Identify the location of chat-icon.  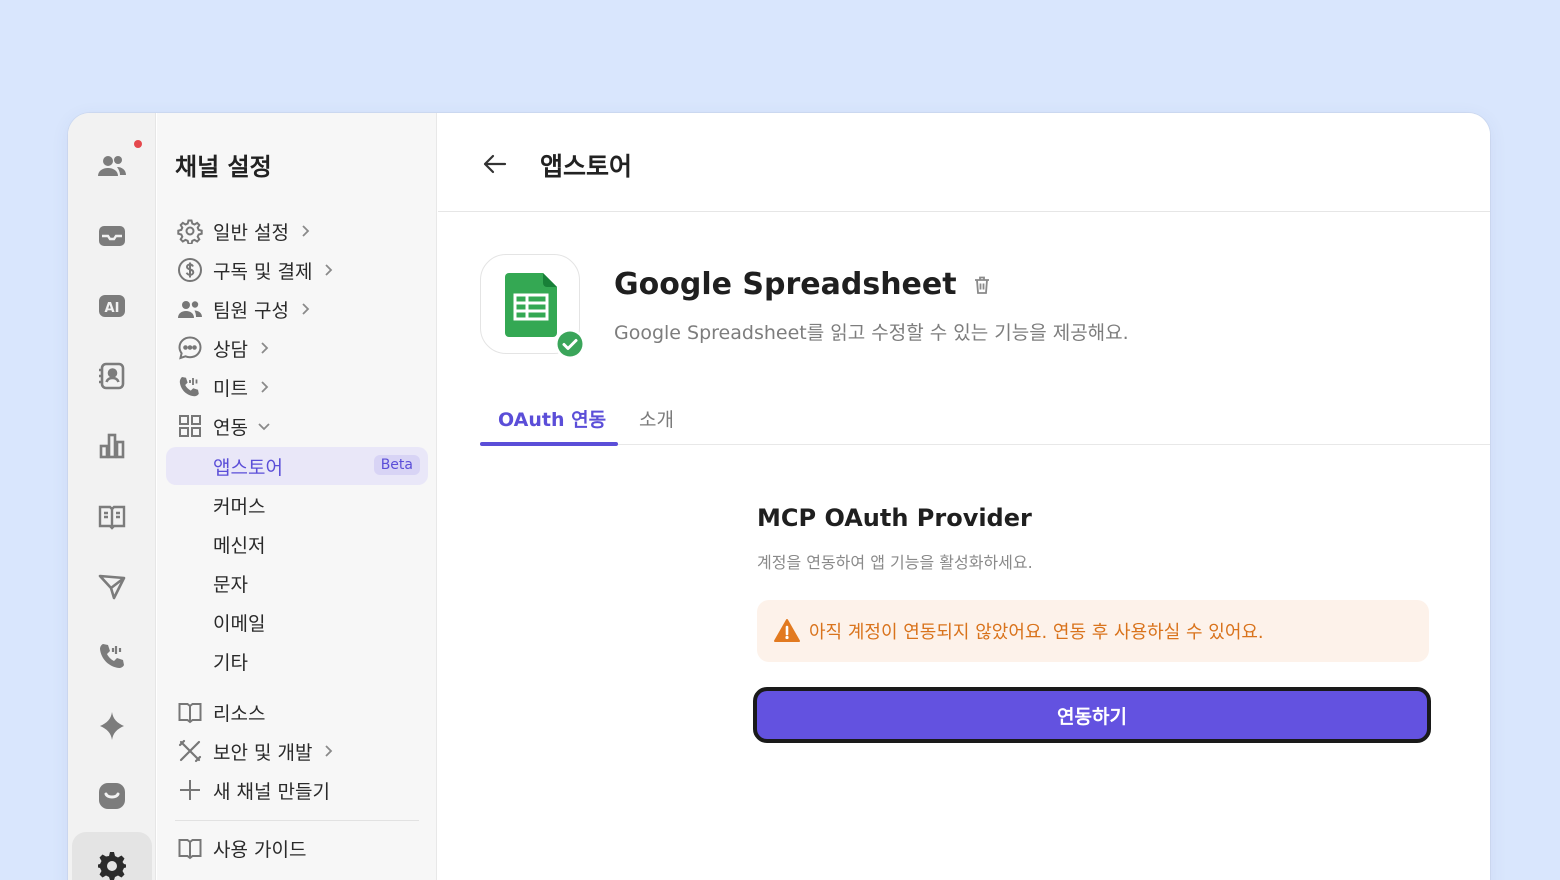
(190, 348).